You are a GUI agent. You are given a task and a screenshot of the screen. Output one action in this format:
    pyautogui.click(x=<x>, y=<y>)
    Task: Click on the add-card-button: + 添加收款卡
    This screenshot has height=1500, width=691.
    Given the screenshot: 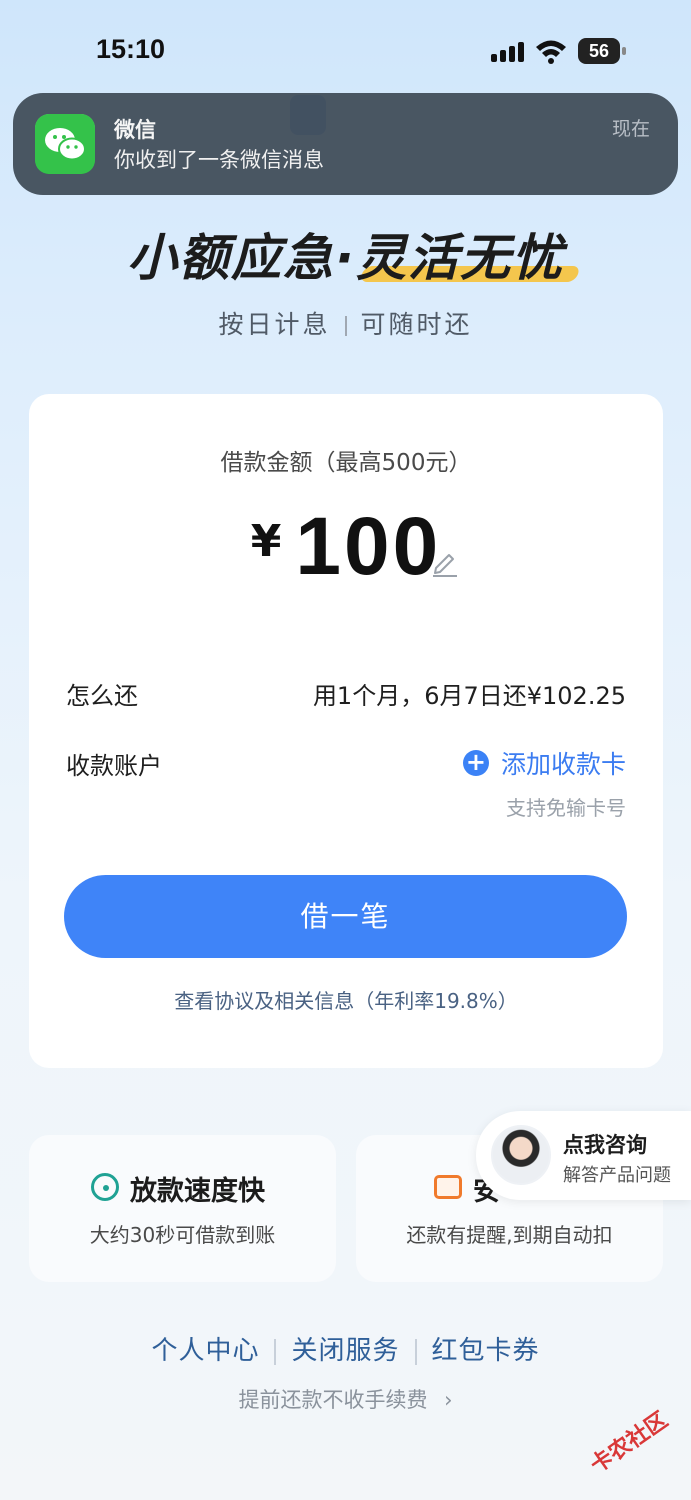 What is the action you would take?
    pyautogui.click(x=544, y=763)
    